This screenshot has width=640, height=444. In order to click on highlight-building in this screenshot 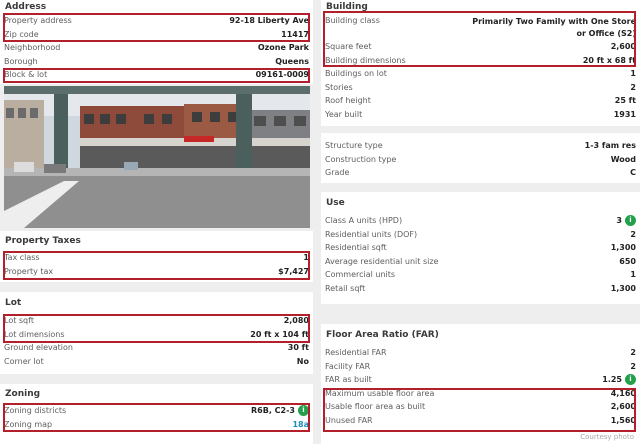, I will do `click(479, 39)`.